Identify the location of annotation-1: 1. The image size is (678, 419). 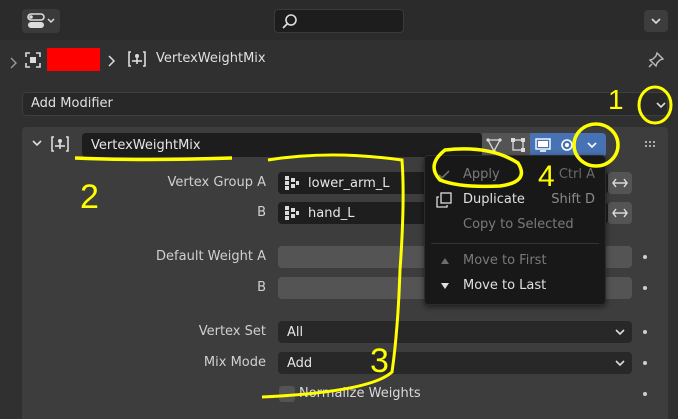
(616, 99).